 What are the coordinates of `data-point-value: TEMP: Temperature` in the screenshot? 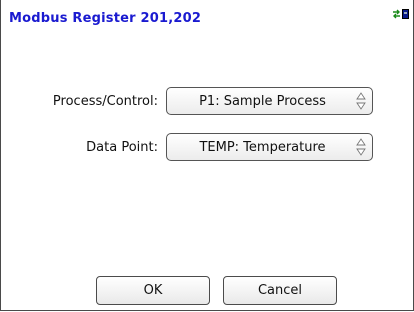 It's located at (262, 147).